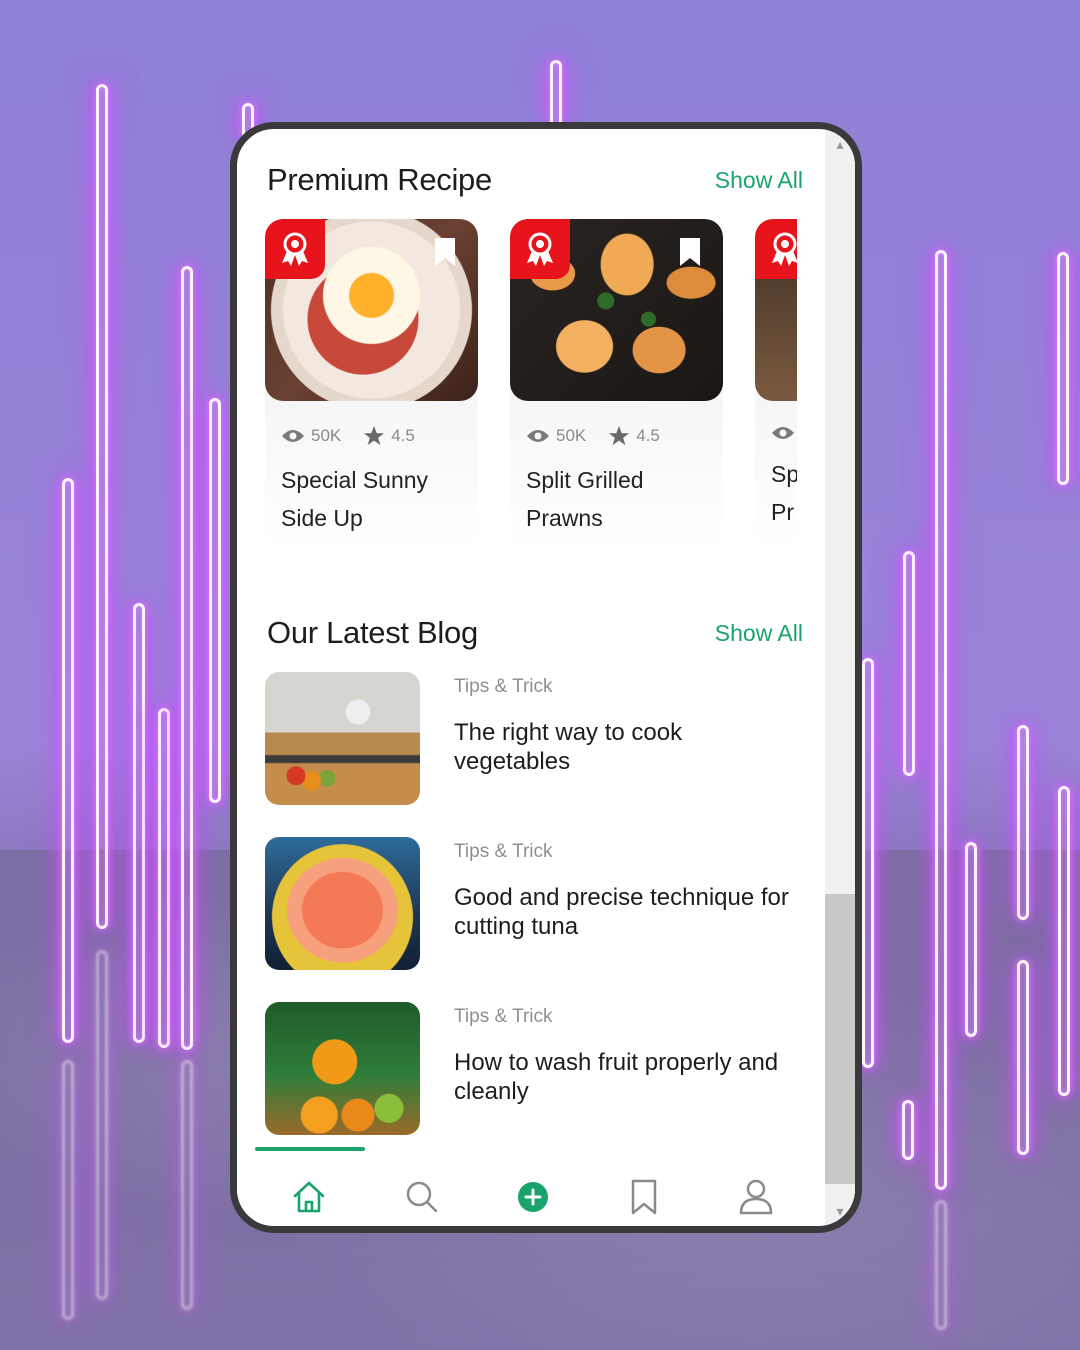  I want to click on recipe-card: 50K 4.5 Special Sunny Side Up, so click(371, 384).